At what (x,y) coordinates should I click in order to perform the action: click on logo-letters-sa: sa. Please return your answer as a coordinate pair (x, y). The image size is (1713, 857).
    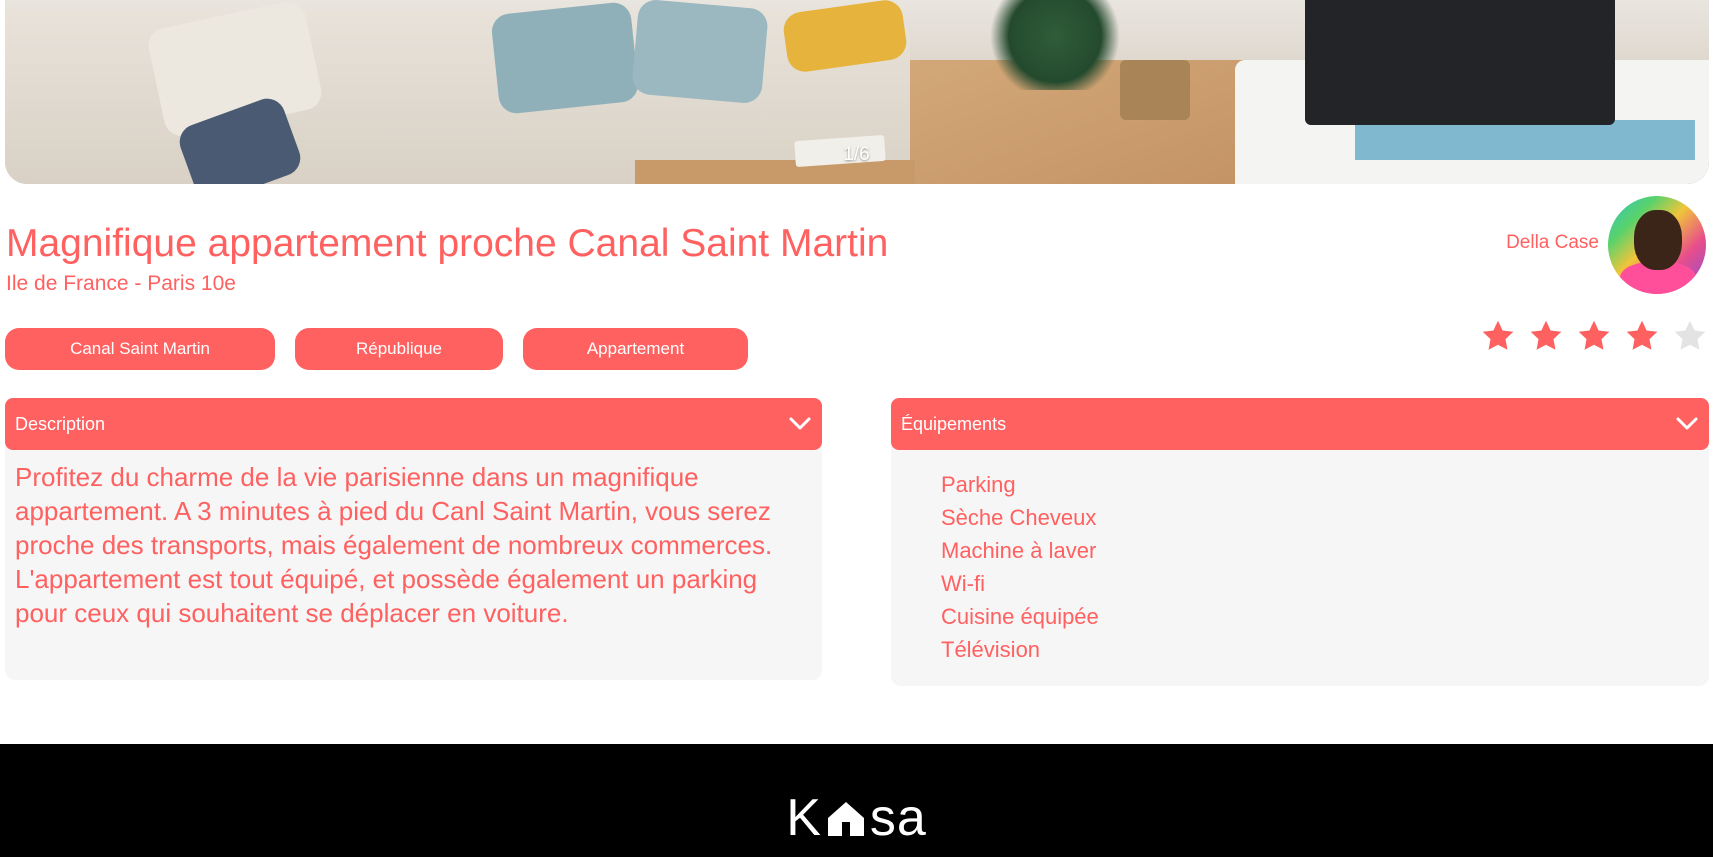
    Looking at the image, I should click on (898, 818).